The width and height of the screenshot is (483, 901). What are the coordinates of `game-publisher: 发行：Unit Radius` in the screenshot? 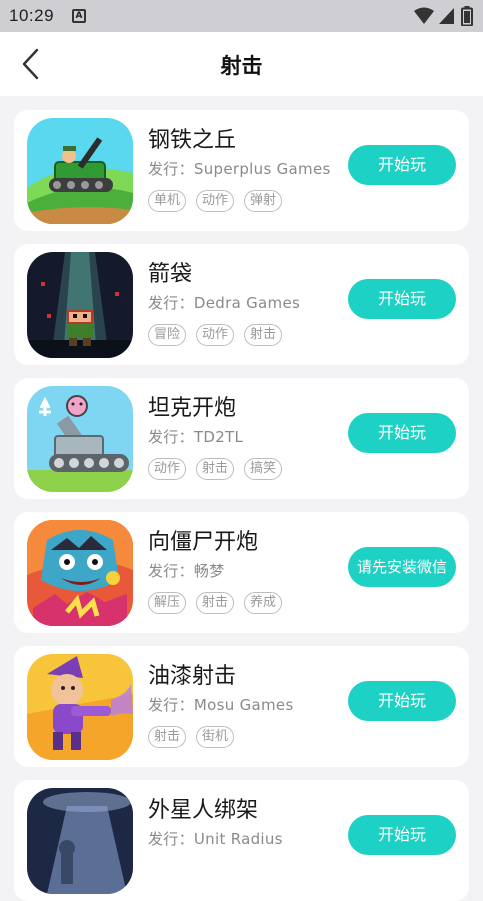 It's located at (215, 839).